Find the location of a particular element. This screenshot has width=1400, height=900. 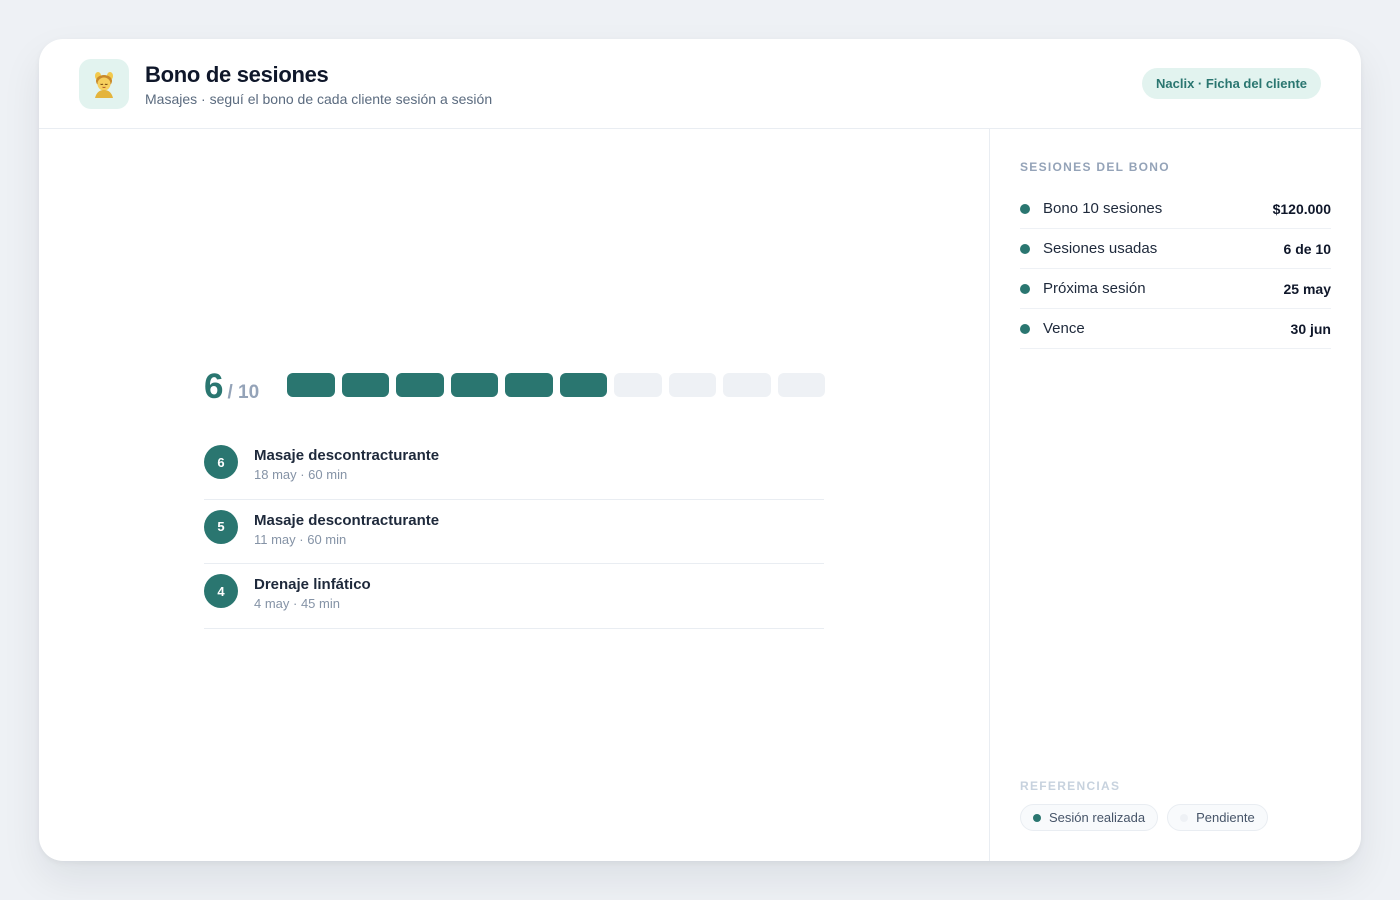

references-title: REFERENCIAS is located at coordinates (1070, 786).